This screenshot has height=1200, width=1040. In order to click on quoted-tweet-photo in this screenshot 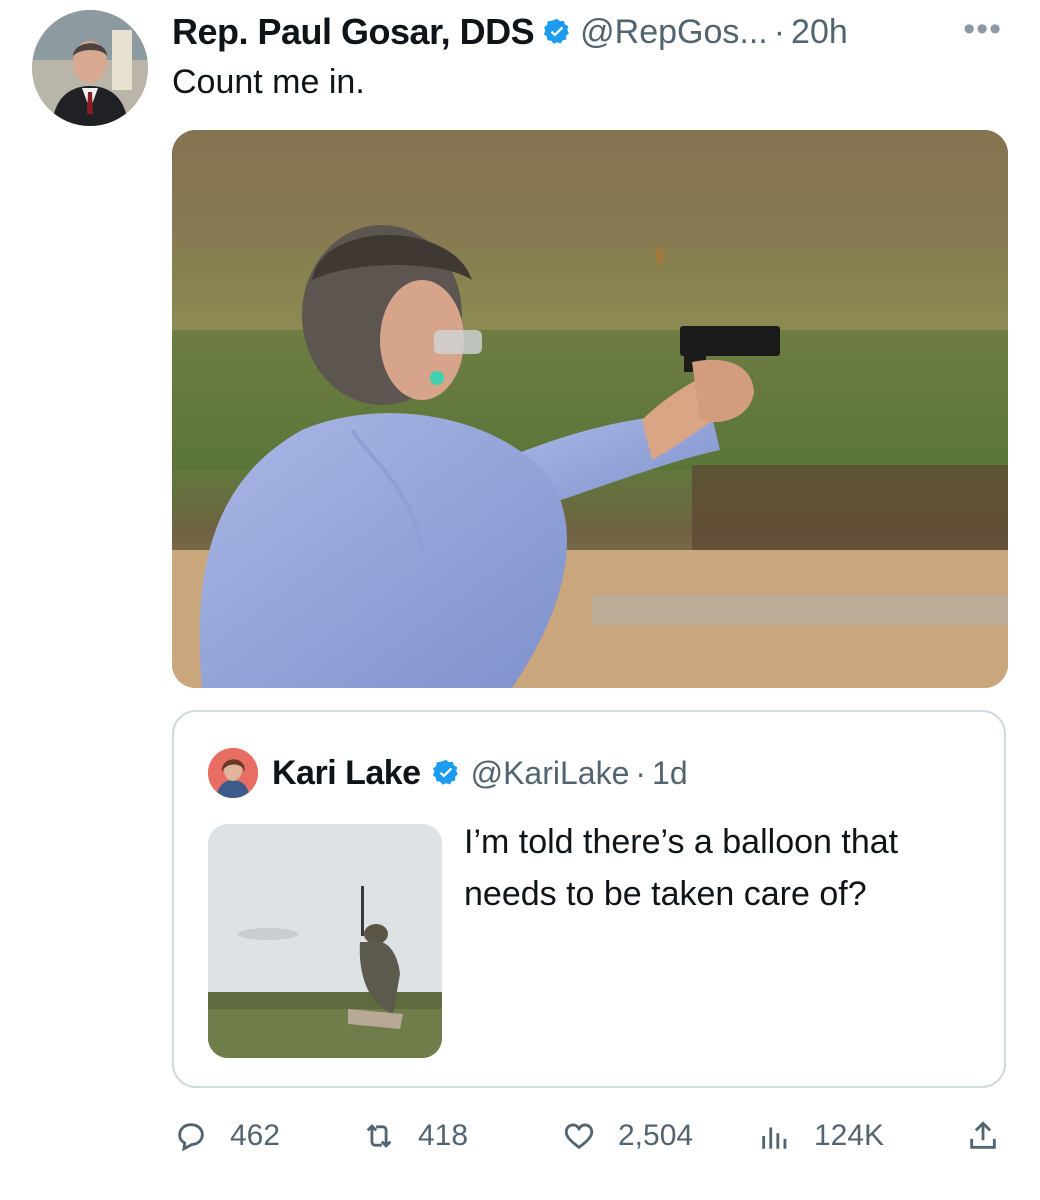, I will do `click(325, 941)`.